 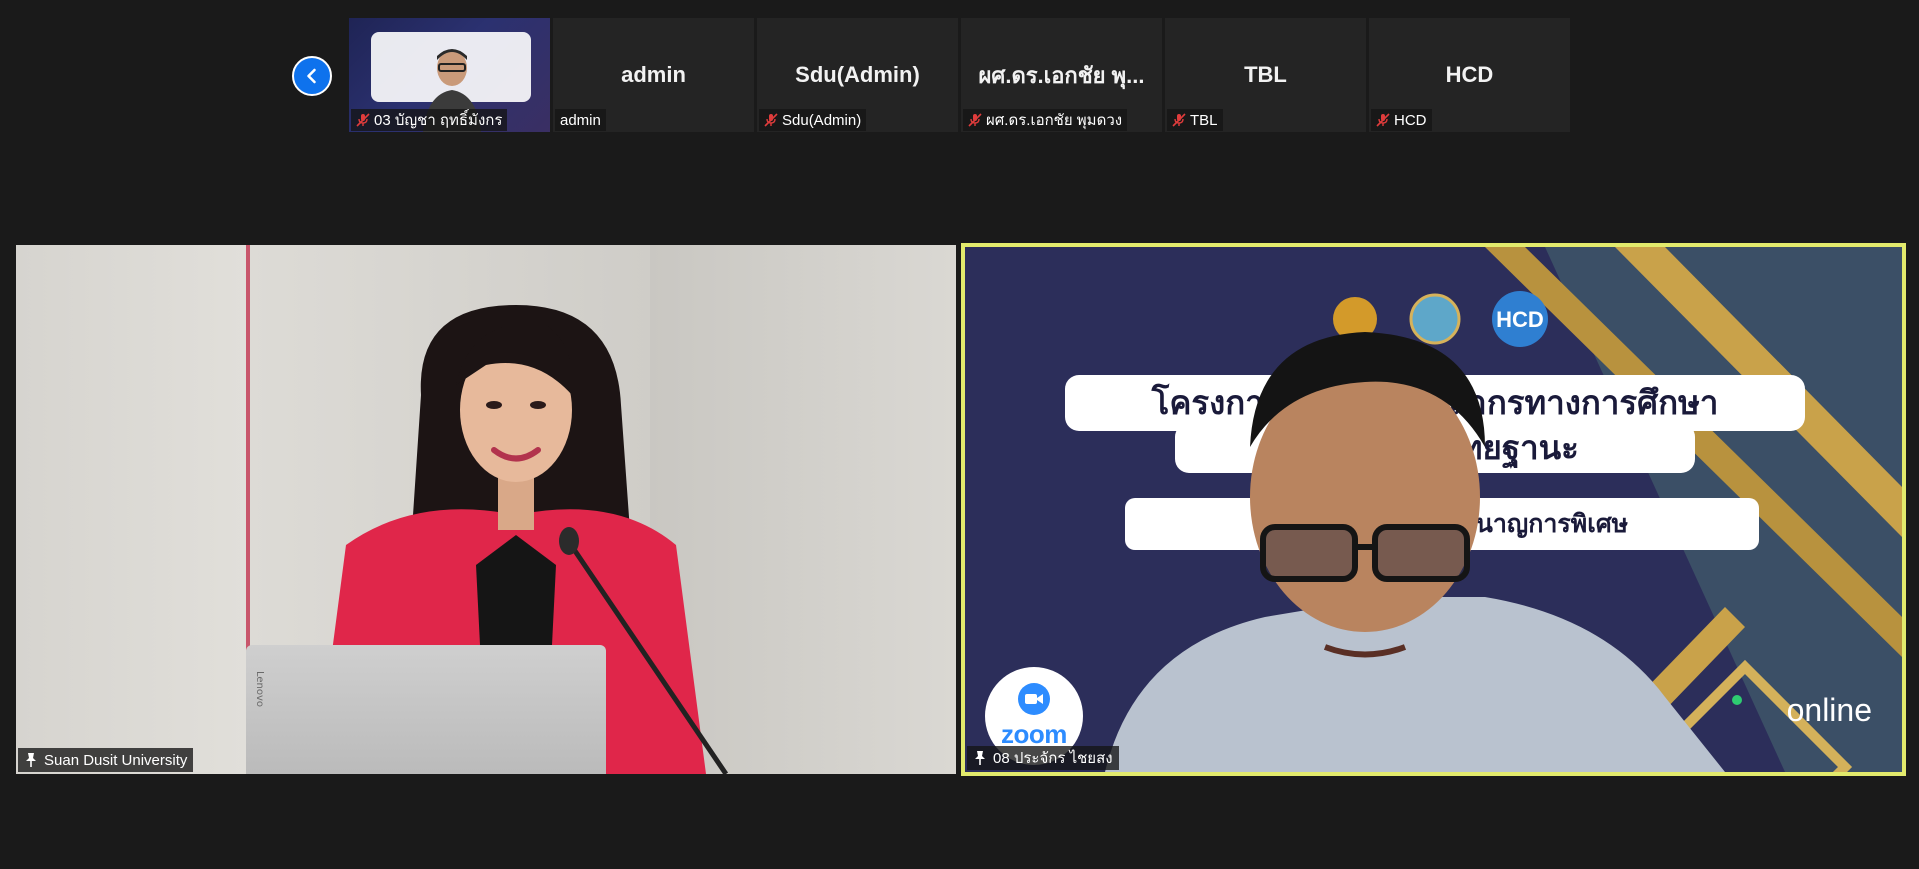 I want to click on participant-name: Sdu(Admin), so click(x=822, y=120).